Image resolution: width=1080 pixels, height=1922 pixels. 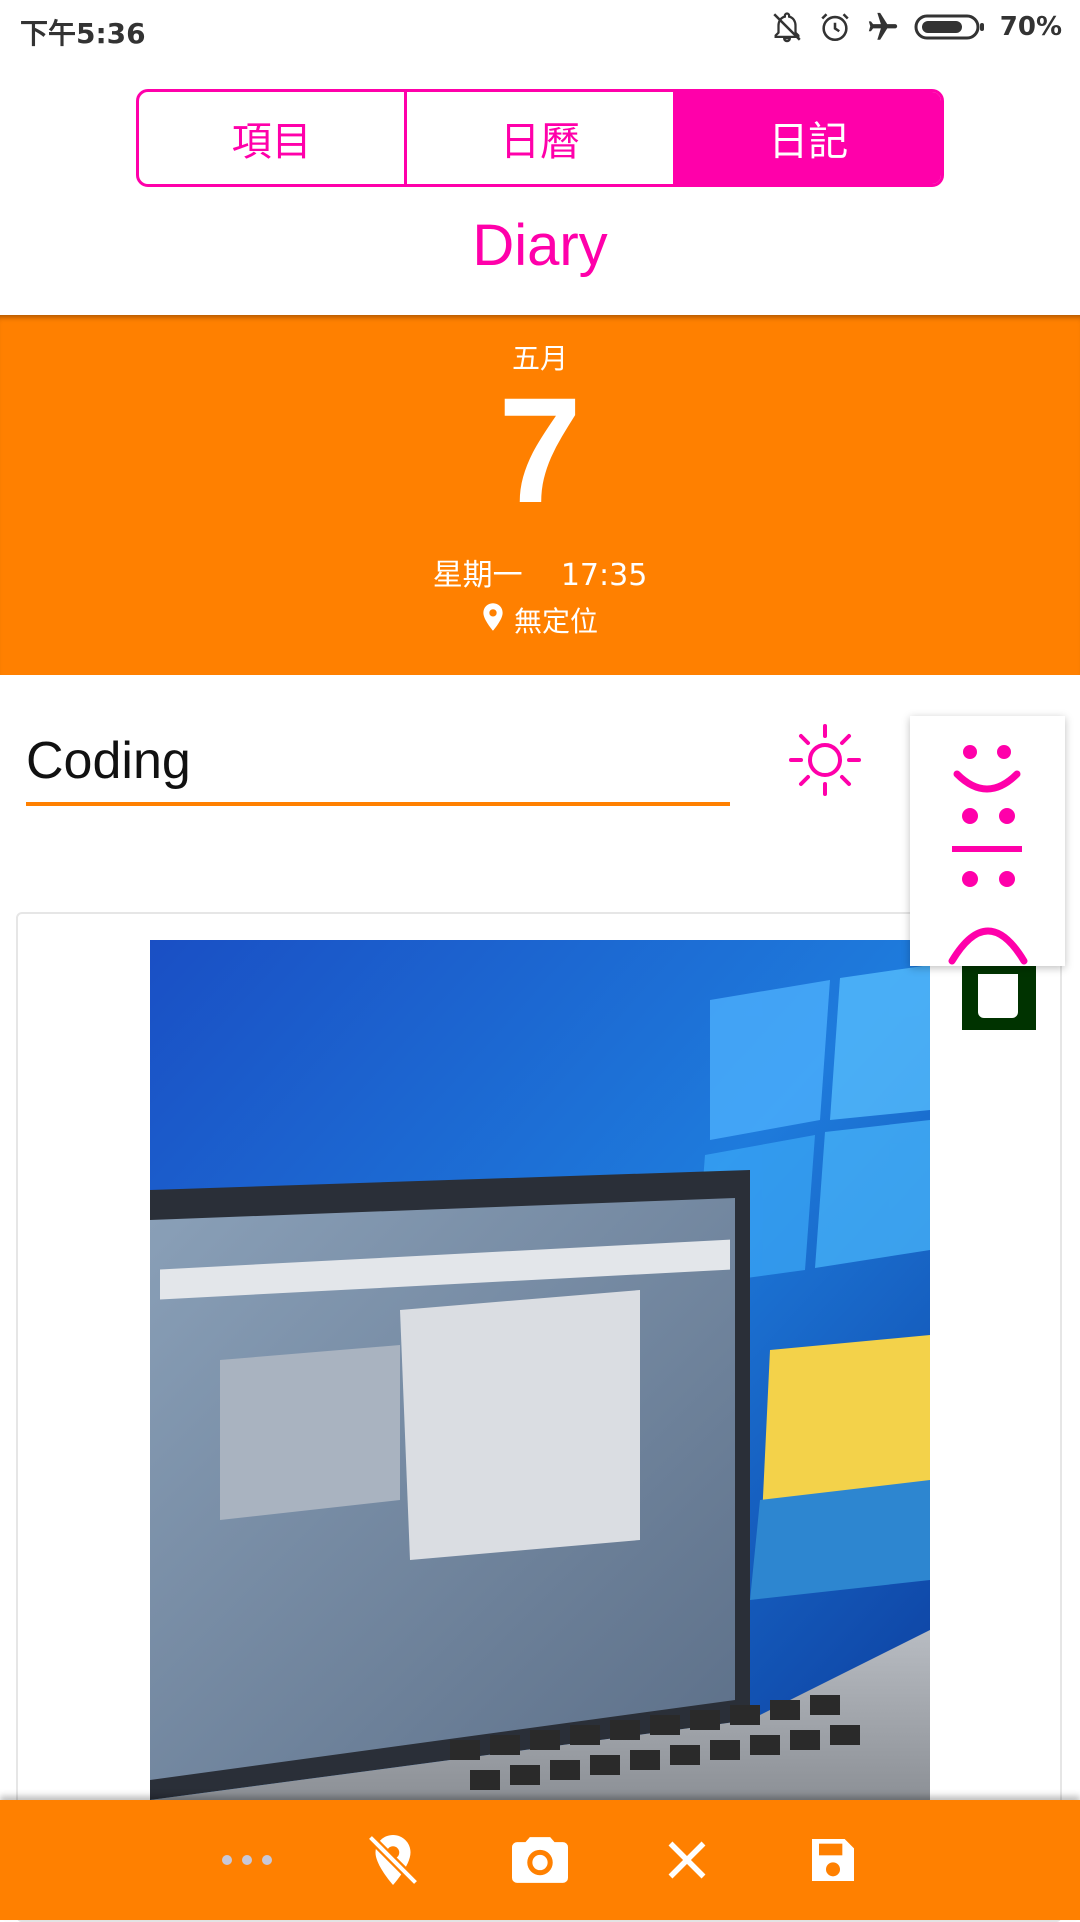 I want to click on tab-items: 項目, so click(x=273, y=138).